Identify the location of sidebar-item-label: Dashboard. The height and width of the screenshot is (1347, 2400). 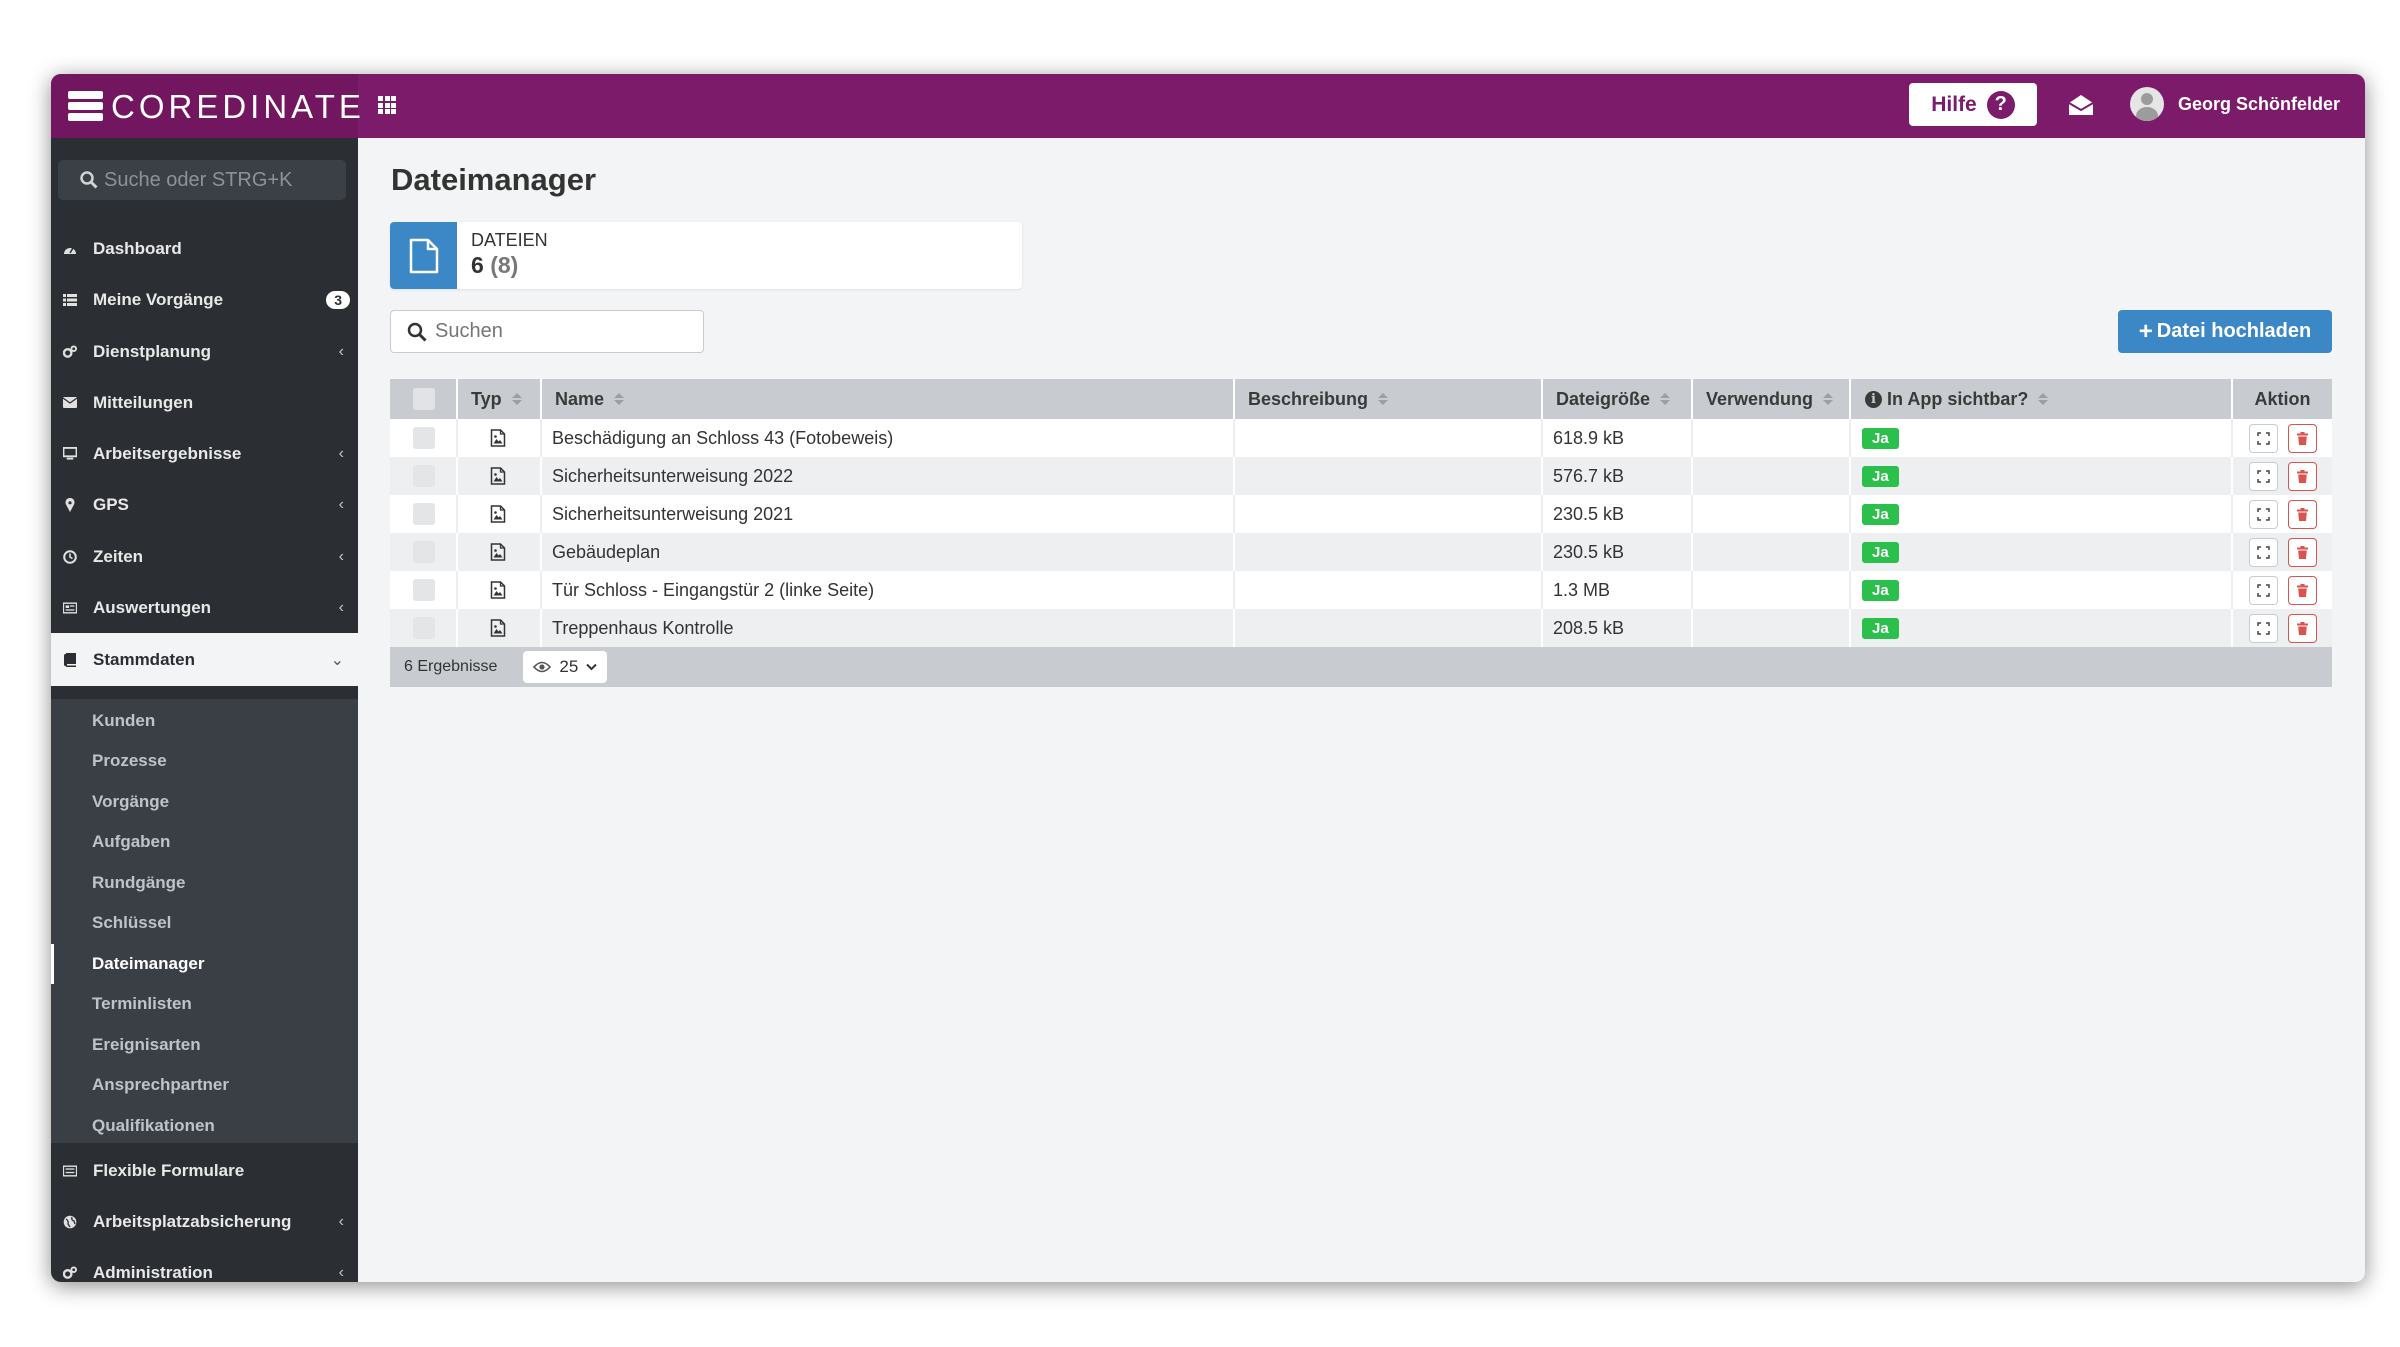
(137, 248).